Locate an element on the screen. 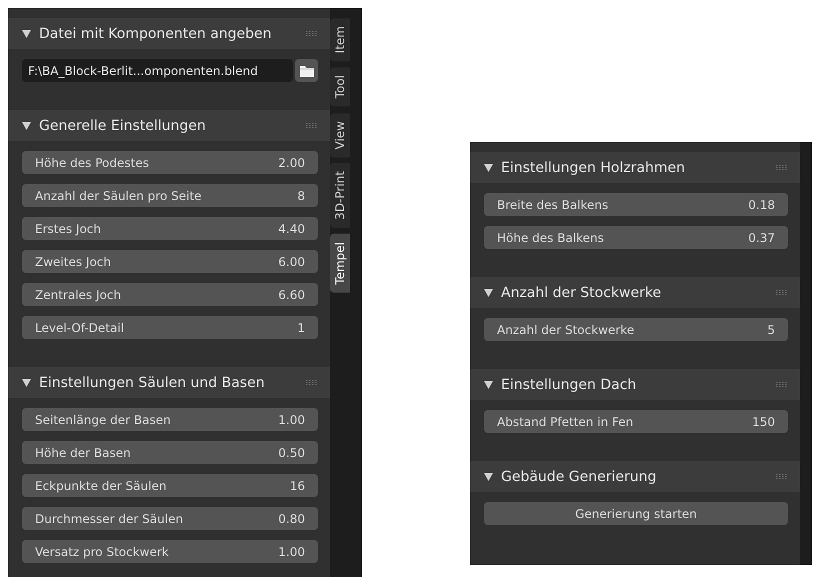 Image resolution: width=826 pixels, height=577 pixels. number-field: Durchmesser der Säulen 0.80 is located at coordinates (170, 518).